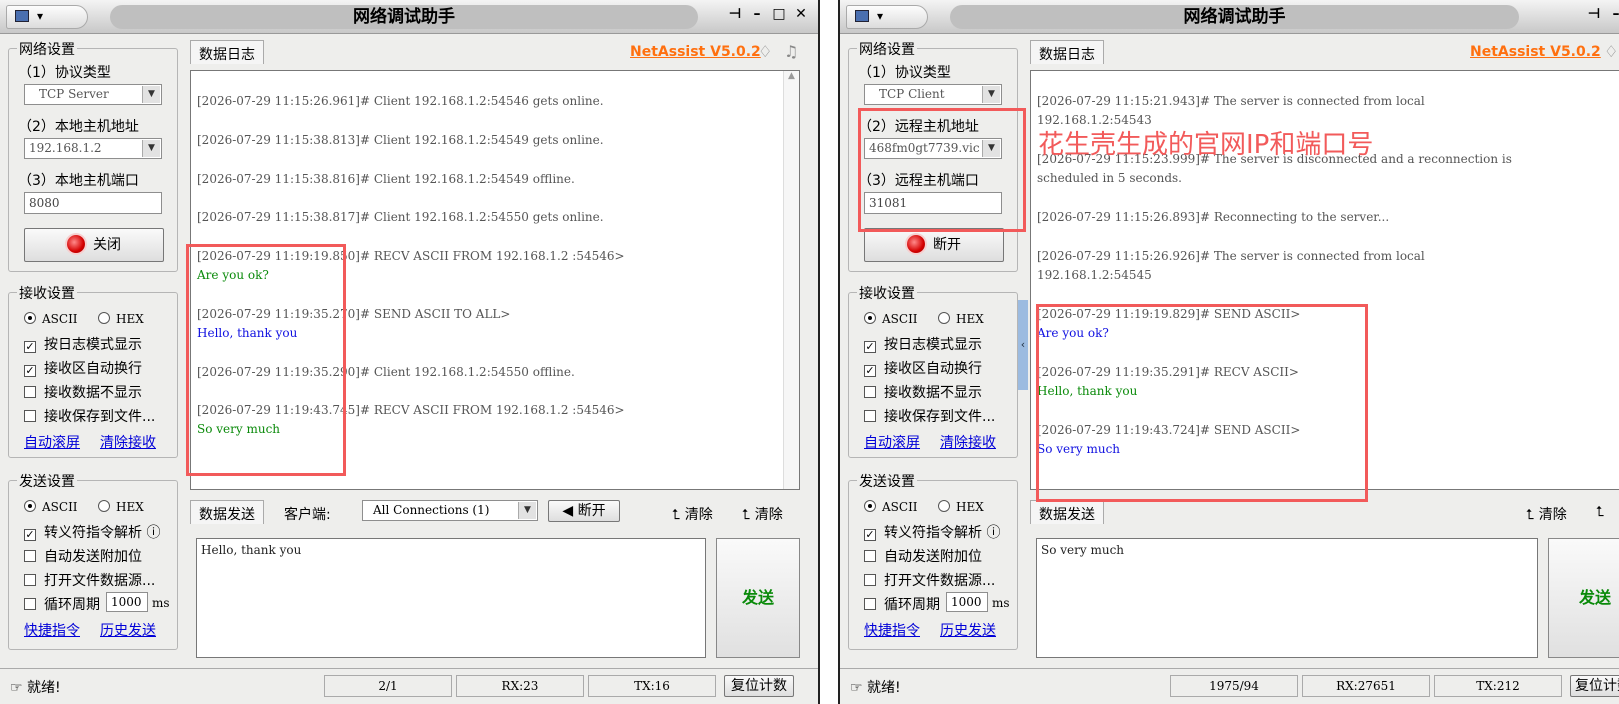  Describe the element at coordinates (791, 280) in the screenshot. I see `log-scrollbar: ▲` at that location.